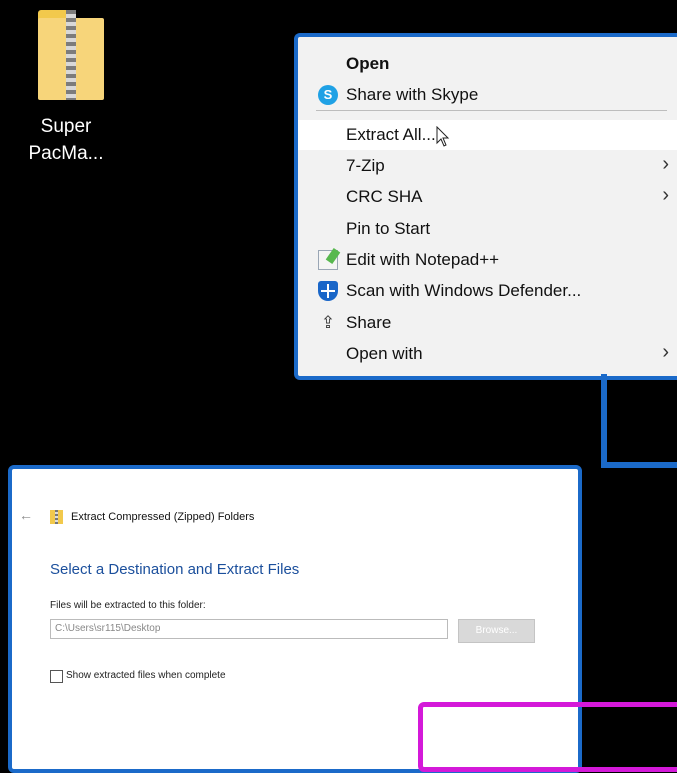  I want to click on menu-item-label: Pin to Start, so click(388, 228).